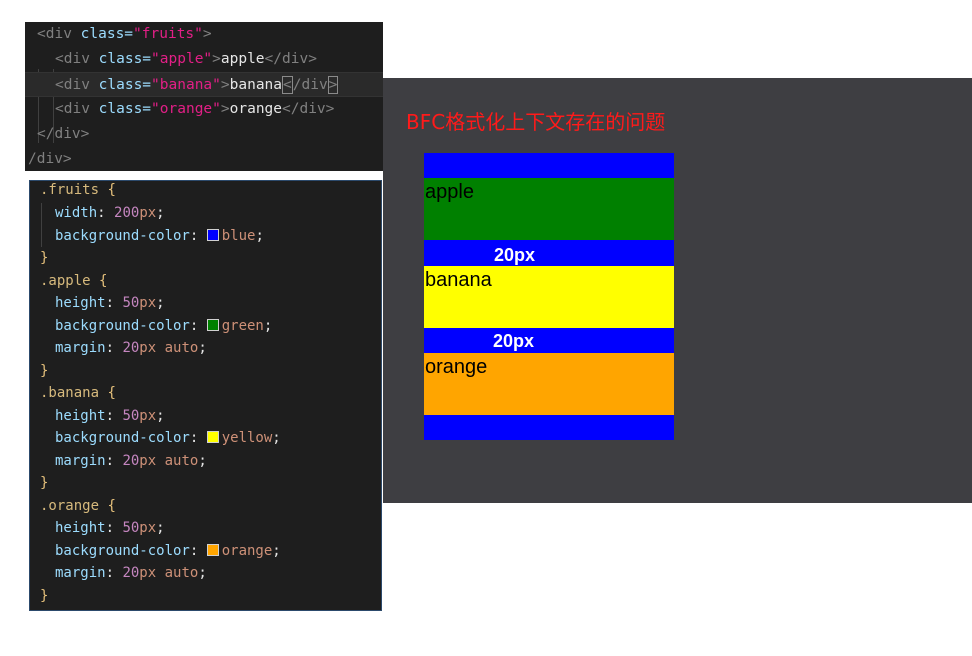 This screenshot has width=972, height=656. What do you see at coordinates (536, 122) in the screenshot?
I see `preview-title: BFC格式化上下文存在的问题` at bounding box center [536, 122].